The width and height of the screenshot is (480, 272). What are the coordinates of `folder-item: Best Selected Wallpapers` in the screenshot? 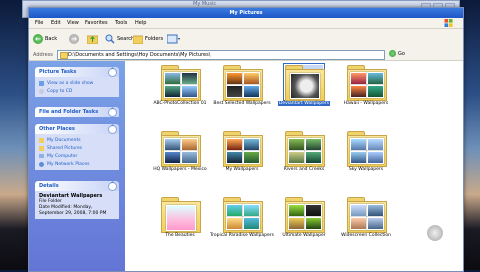 It's located at (242, 92).